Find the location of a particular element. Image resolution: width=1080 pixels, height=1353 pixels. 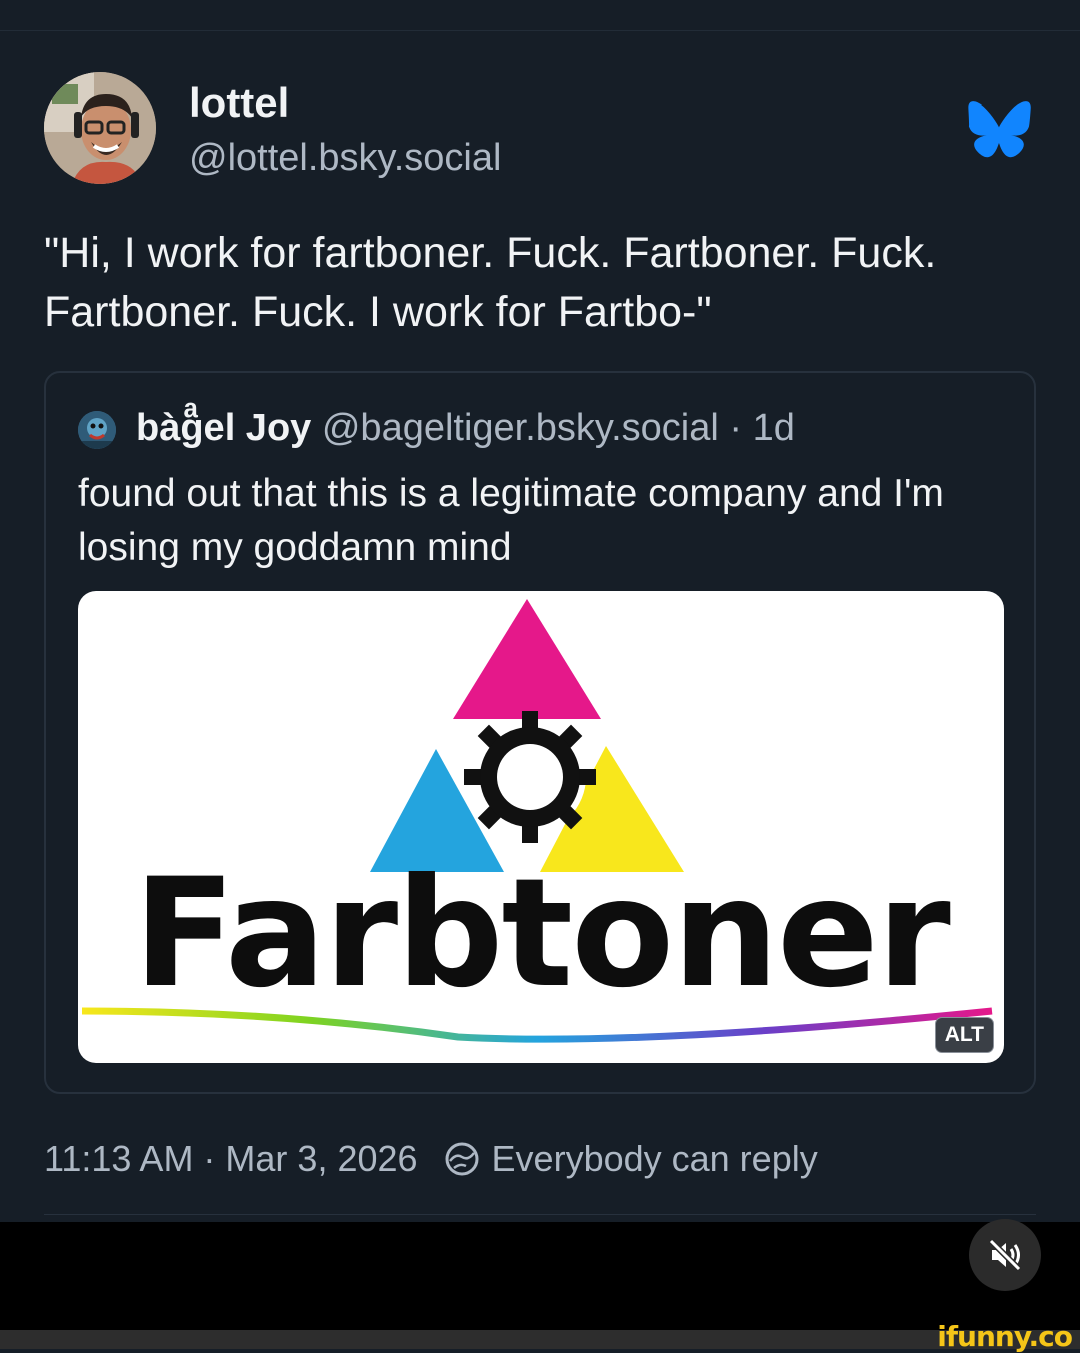

speaker-muted-icon is located at coordinates (1005, 1255).